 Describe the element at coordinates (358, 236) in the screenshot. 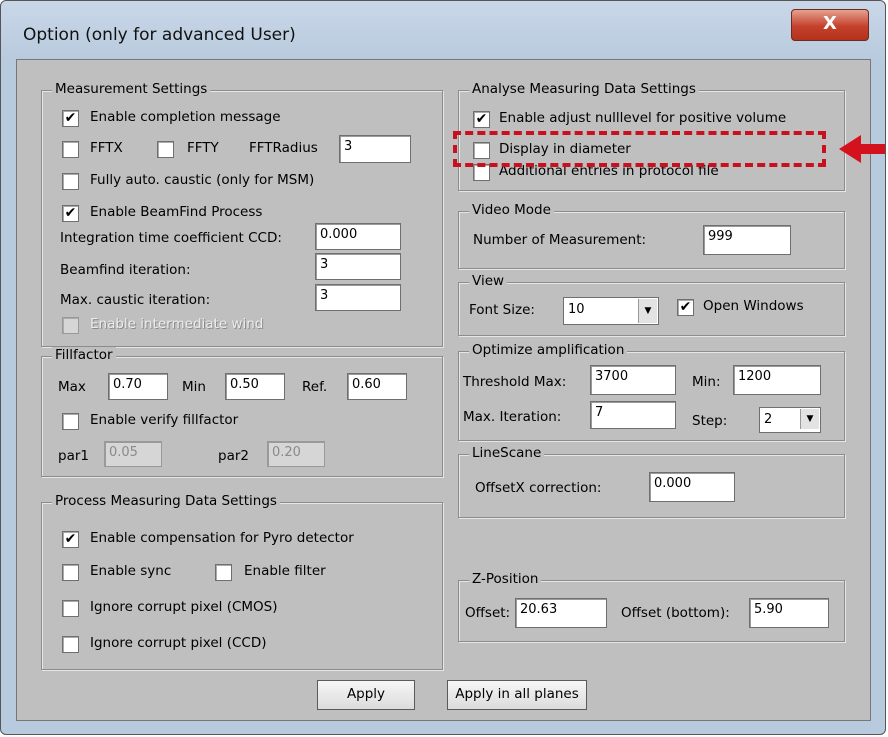

I see `integration-input: 0.000` at that location.